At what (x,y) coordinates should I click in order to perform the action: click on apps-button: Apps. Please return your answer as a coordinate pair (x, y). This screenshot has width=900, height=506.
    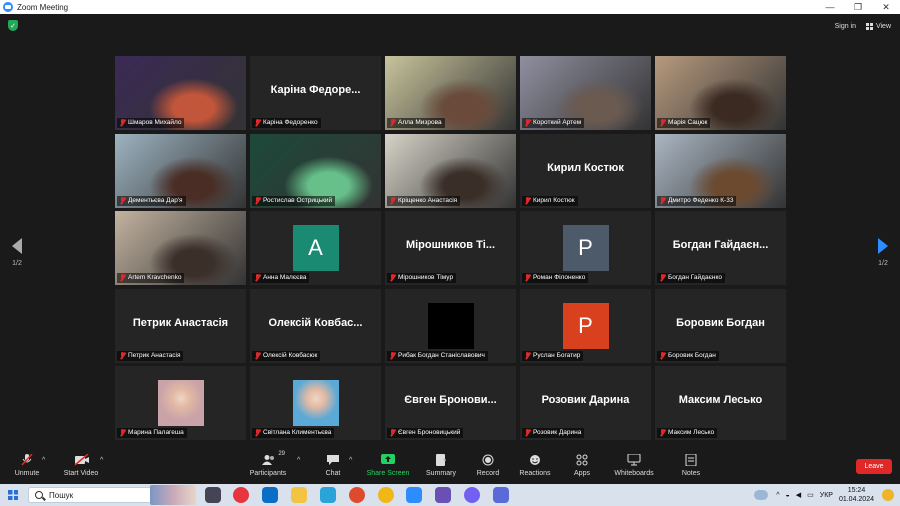
    Looking at the image, I should click on (582, 465).